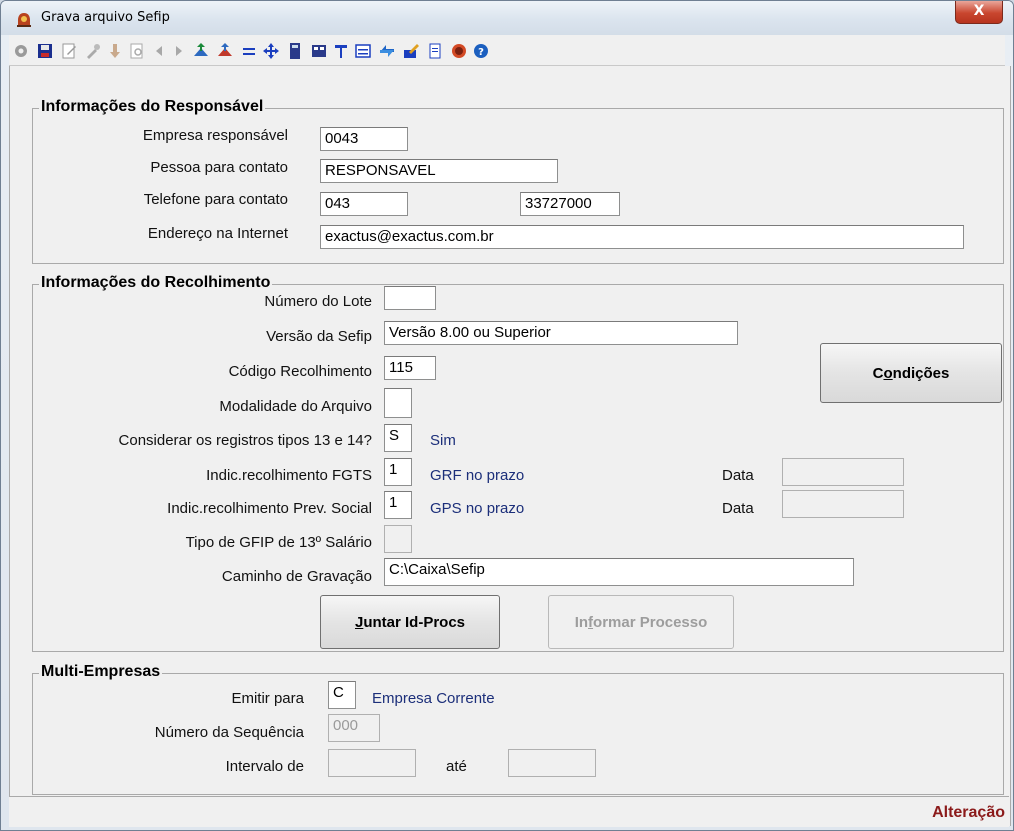  I want to click on condicoes-button: Co ndições, so click(911, 373).